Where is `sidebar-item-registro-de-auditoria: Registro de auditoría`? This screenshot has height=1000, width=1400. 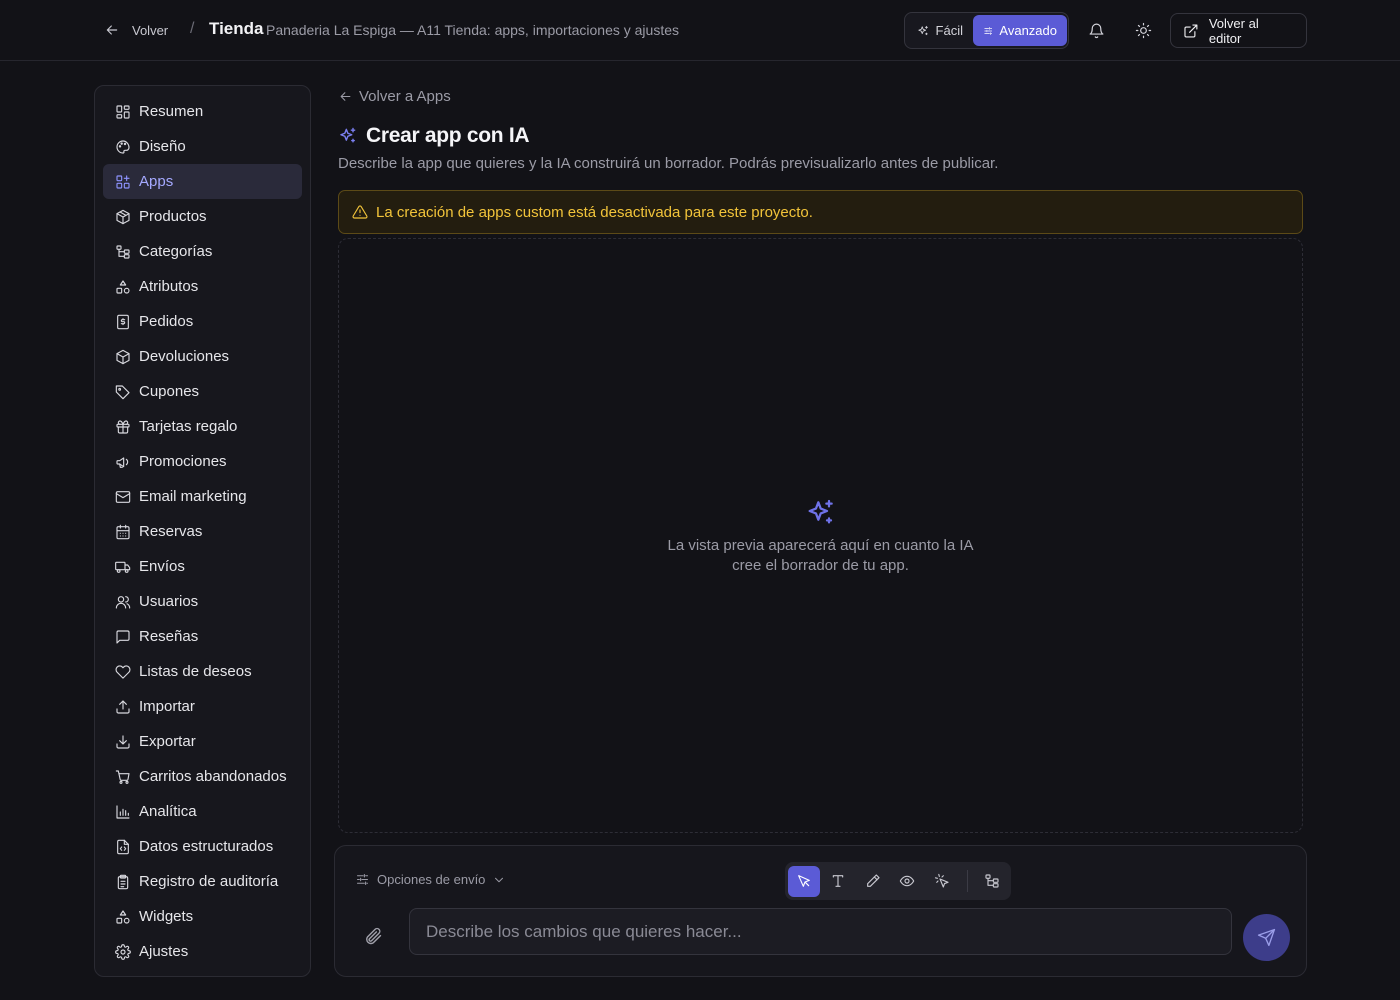 sidebar-item-registro-de-auditoria: Registro de auditoría is located at coordinates (202, 881).